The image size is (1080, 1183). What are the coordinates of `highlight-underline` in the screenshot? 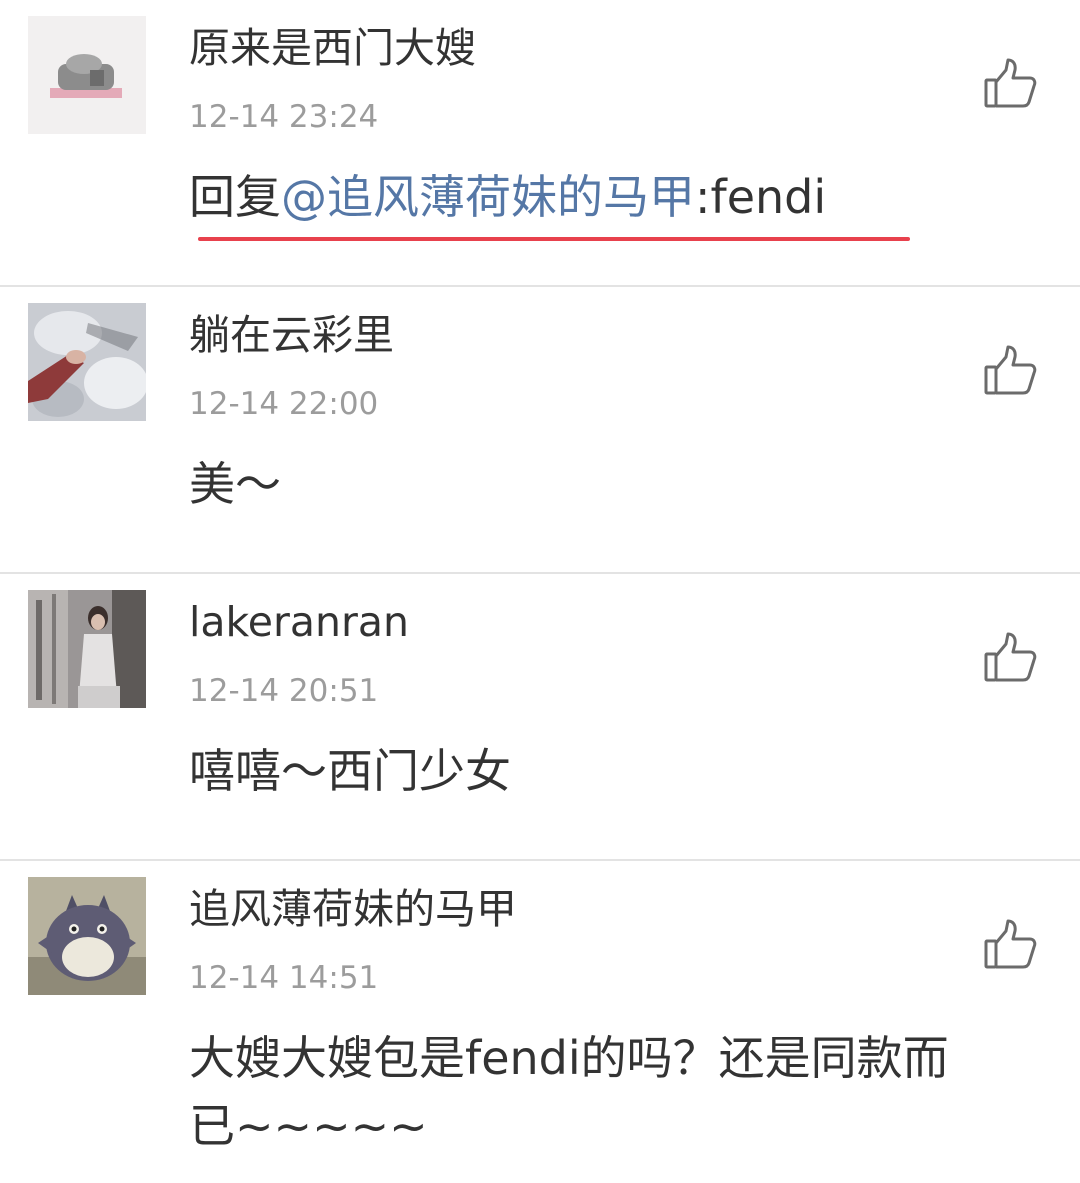 It's located at (554, 239).